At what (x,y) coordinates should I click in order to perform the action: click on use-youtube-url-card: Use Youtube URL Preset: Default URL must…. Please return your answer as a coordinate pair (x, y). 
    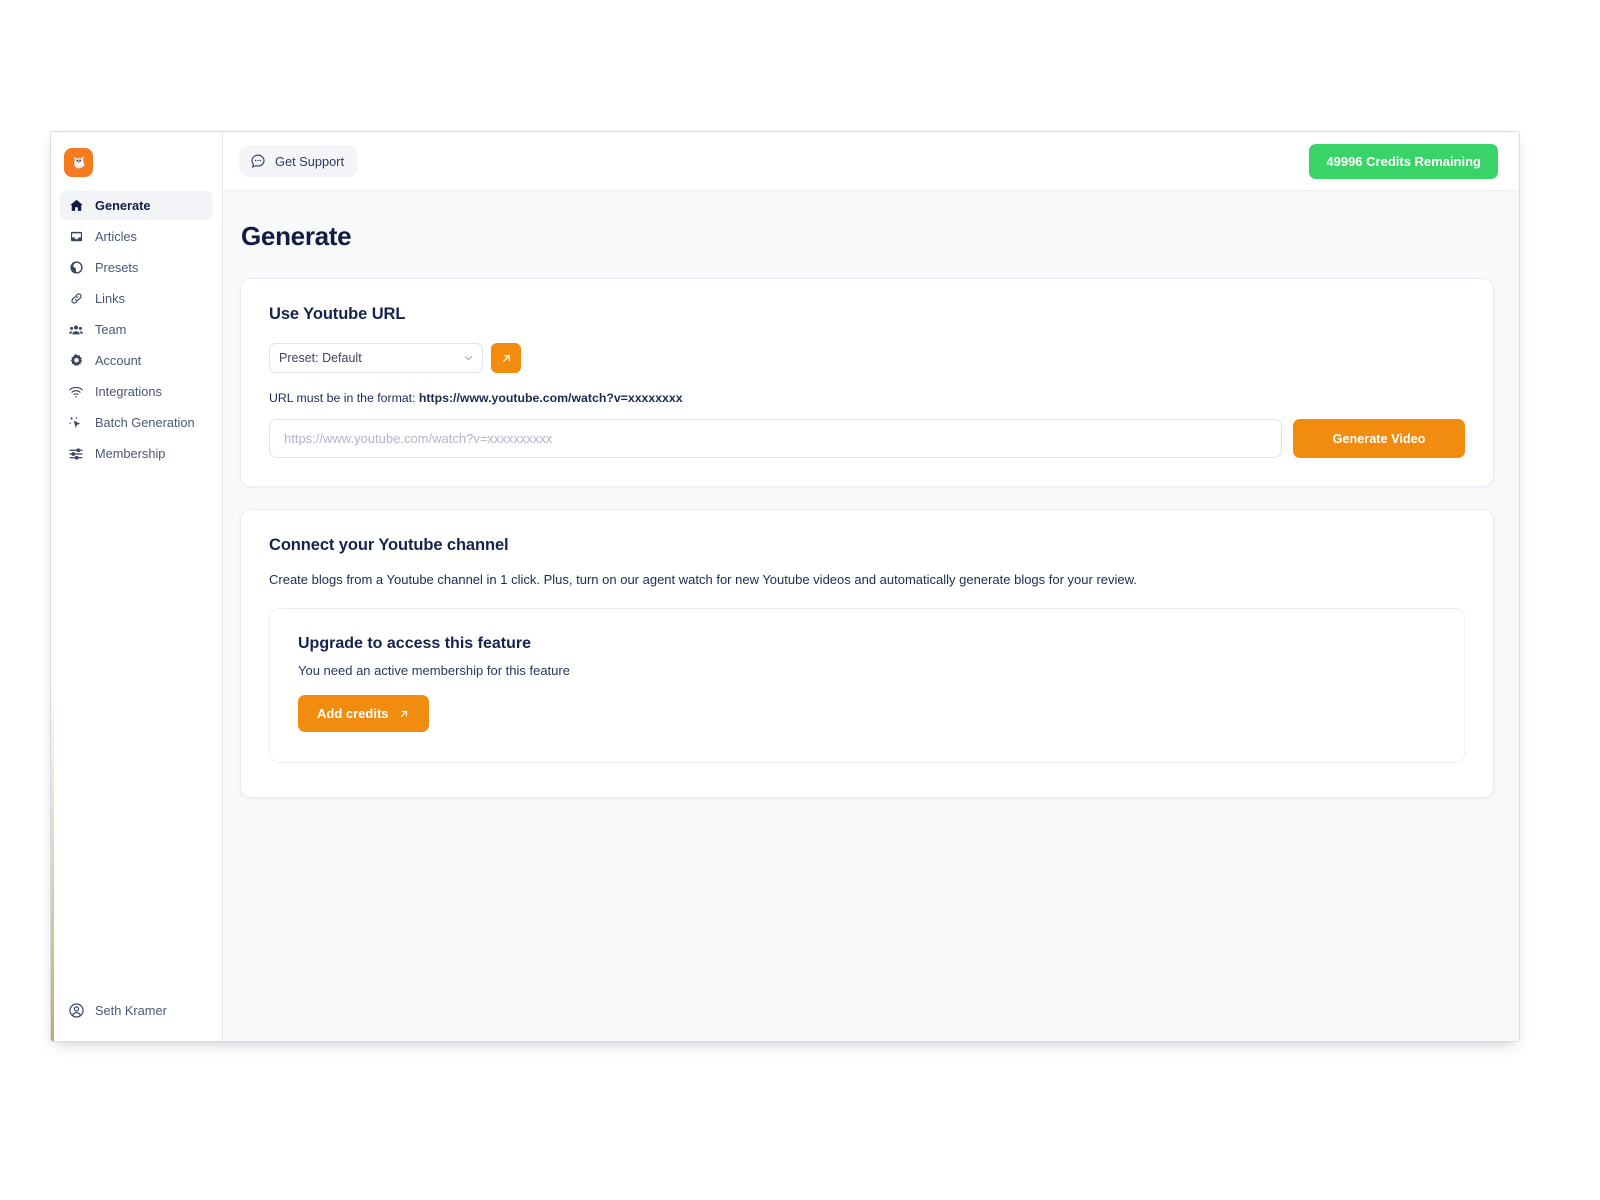
    Looking at the image, I should click on (867, 382).